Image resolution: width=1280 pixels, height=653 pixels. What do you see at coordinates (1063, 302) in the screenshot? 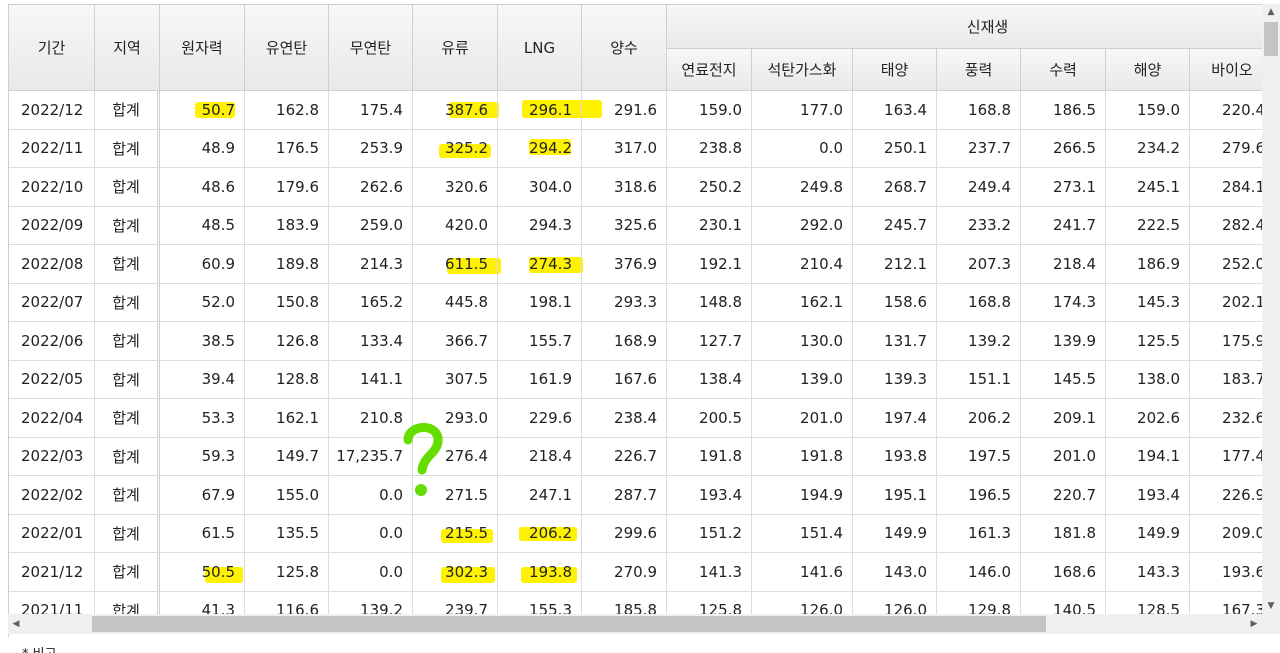
I see `table-cell: 174.3` at bounding box center [1063, 302].